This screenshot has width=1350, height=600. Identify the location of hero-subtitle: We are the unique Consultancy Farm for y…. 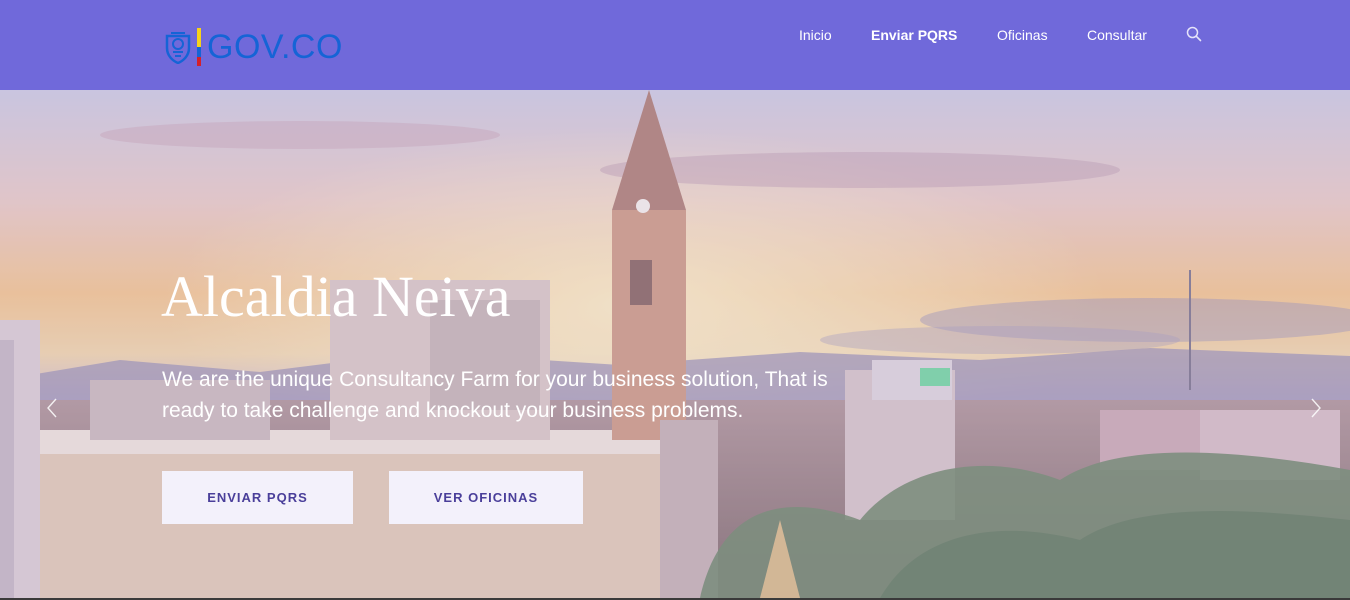
(495, 395).